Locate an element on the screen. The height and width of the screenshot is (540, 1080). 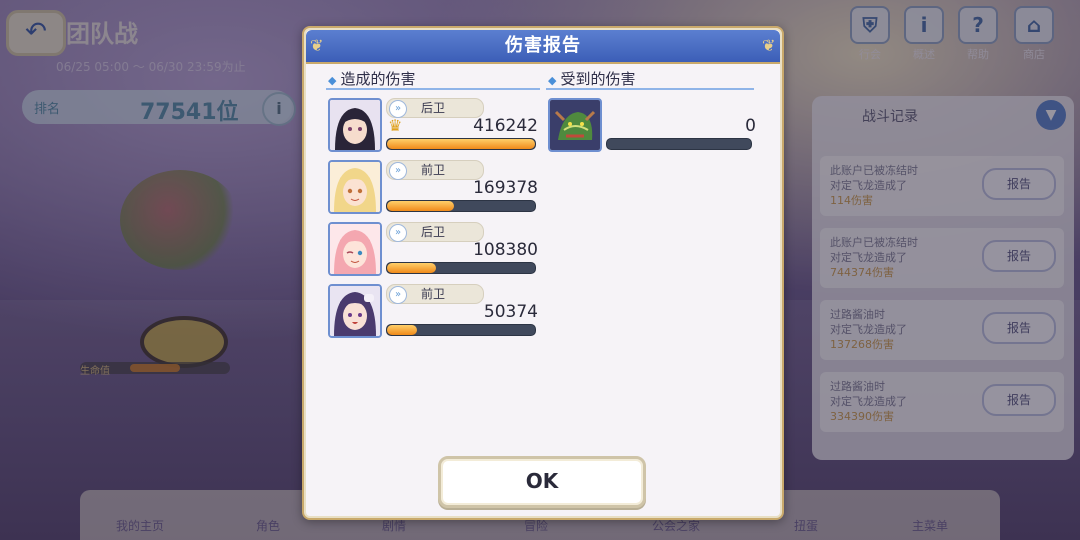
damage-value: 50374 is located at coordinates (510, 312).